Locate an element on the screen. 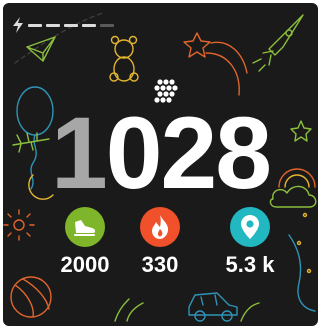 This screenshot has width=321, height=329. battery-indicator is located at coordinates (67, 25).